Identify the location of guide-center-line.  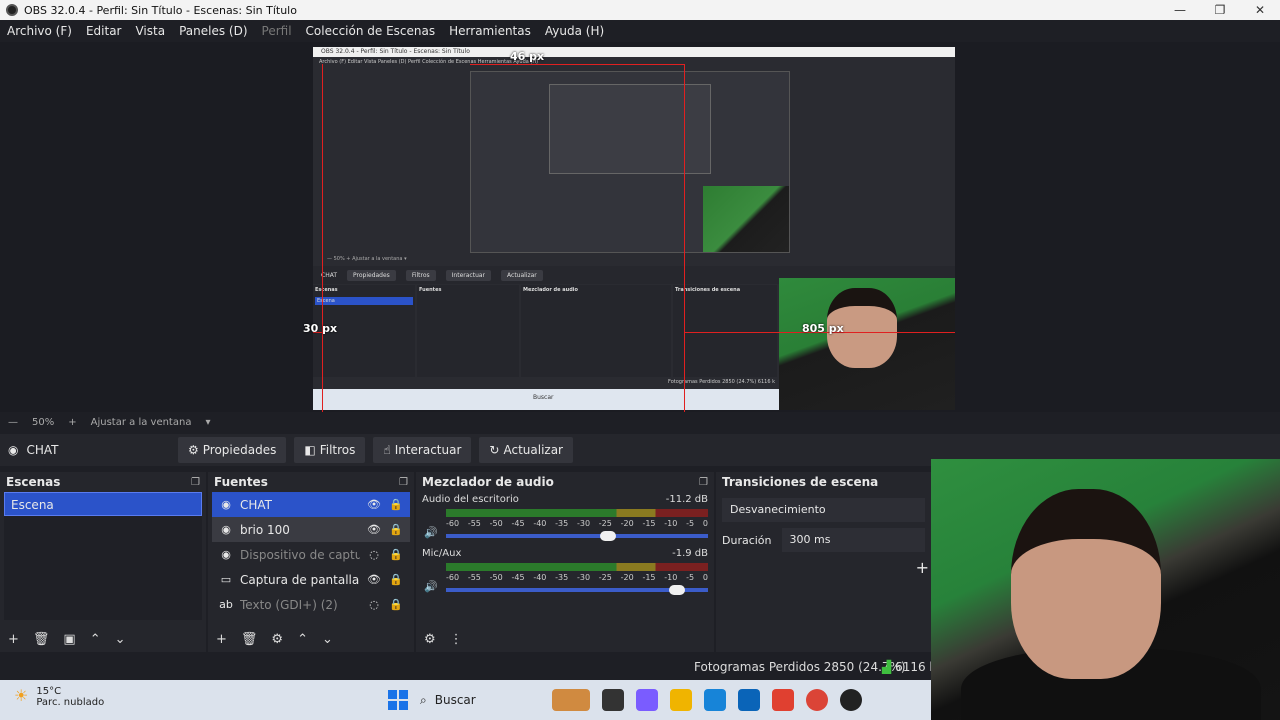
(684, 238).